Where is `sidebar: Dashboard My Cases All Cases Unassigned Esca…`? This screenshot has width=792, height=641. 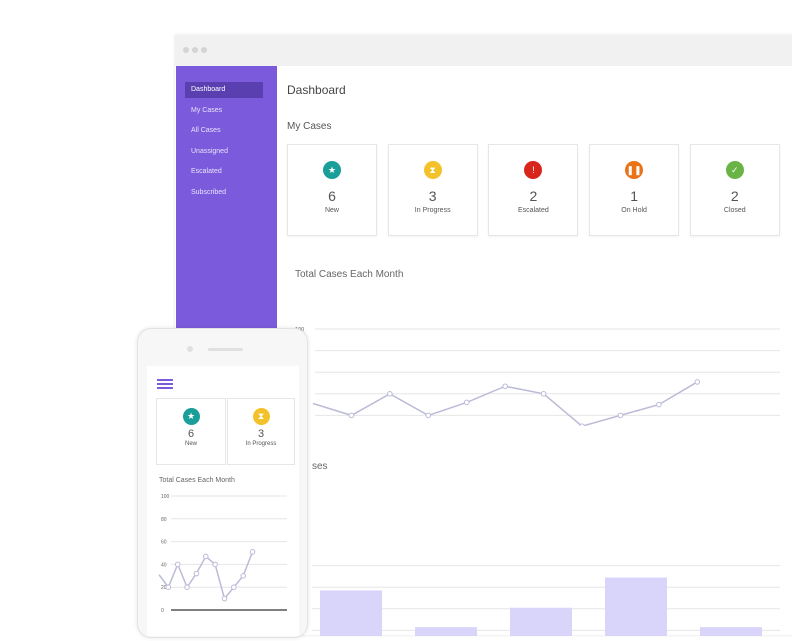 sidebar: Dashboard My Cases All Cases Unassigned Esca… is located at coordinates (226, 216).